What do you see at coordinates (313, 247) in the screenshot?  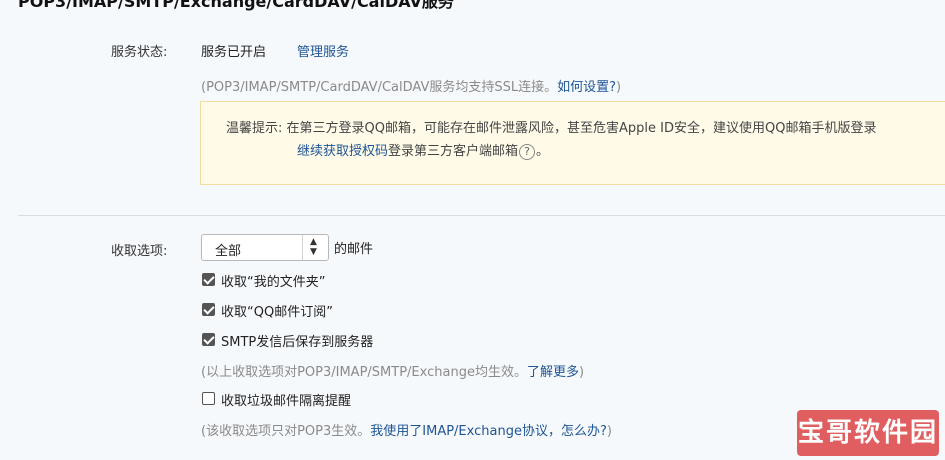 I see `select-updown-icon: ▲ ▼` at bounding box center [313, 247].